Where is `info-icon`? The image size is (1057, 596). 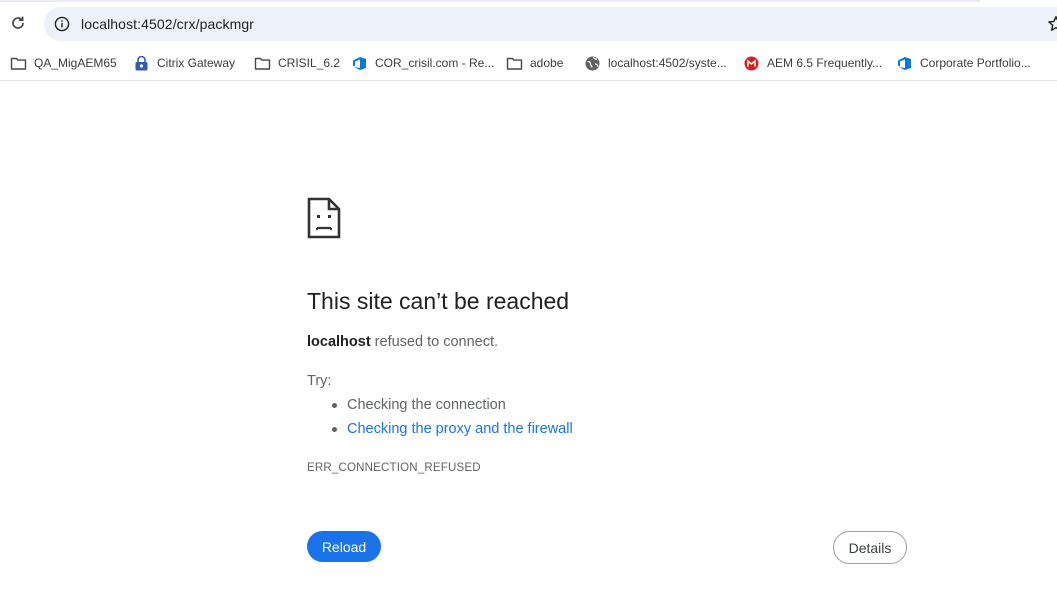
info-icon is located at coordinates (62, 24).